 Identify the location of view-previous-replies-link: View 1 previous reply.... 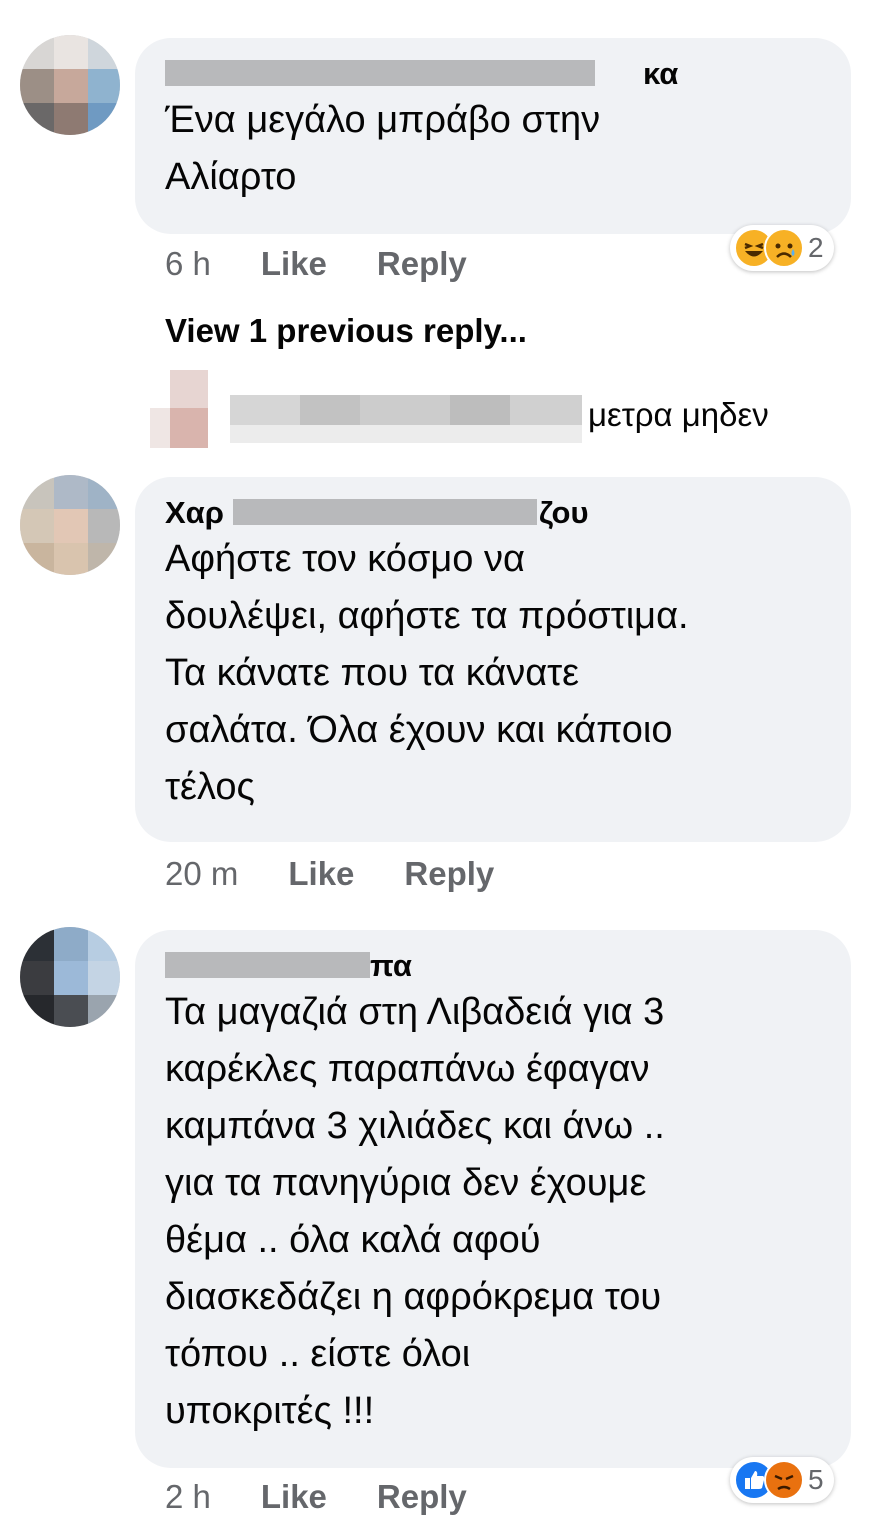
(346, 331).